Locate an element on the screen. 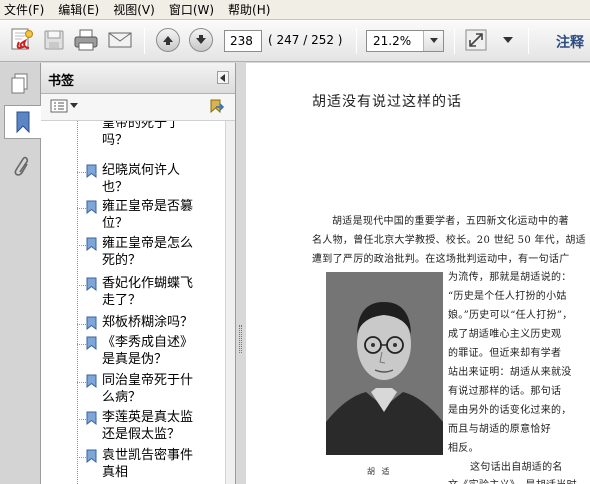  bookmarks-scrollbar is located at coordinates (230, 302).